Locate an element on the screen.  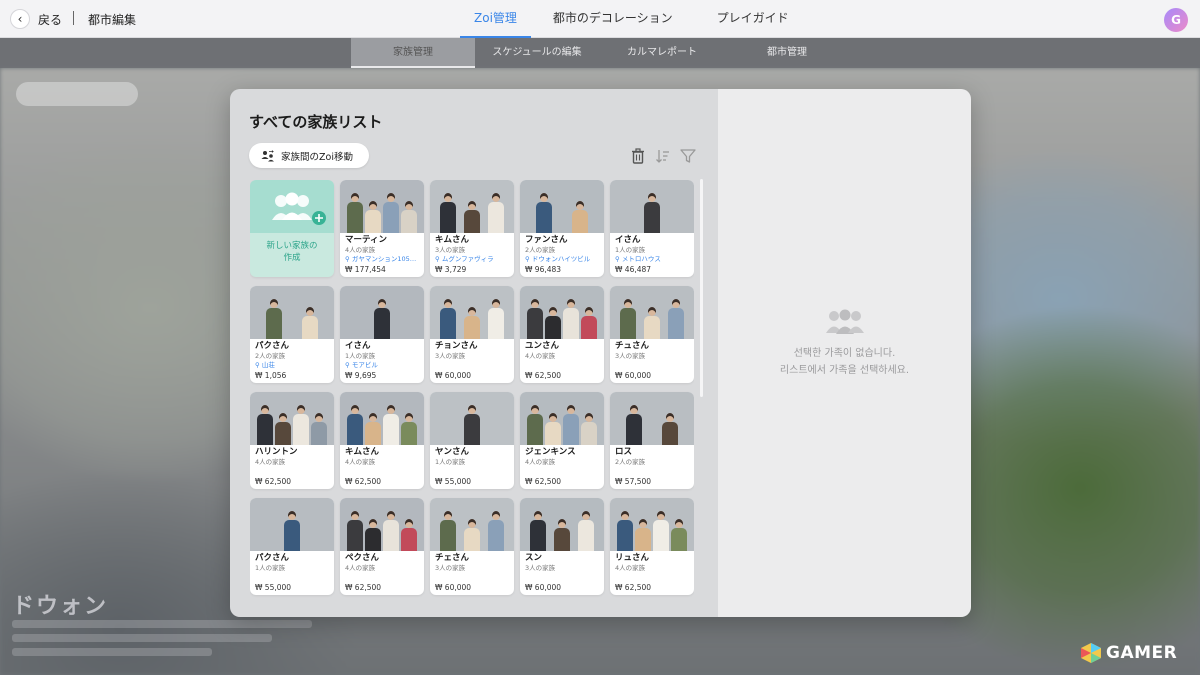
family-funds: ₩ 3,729 is located at coordinates (451, 269).